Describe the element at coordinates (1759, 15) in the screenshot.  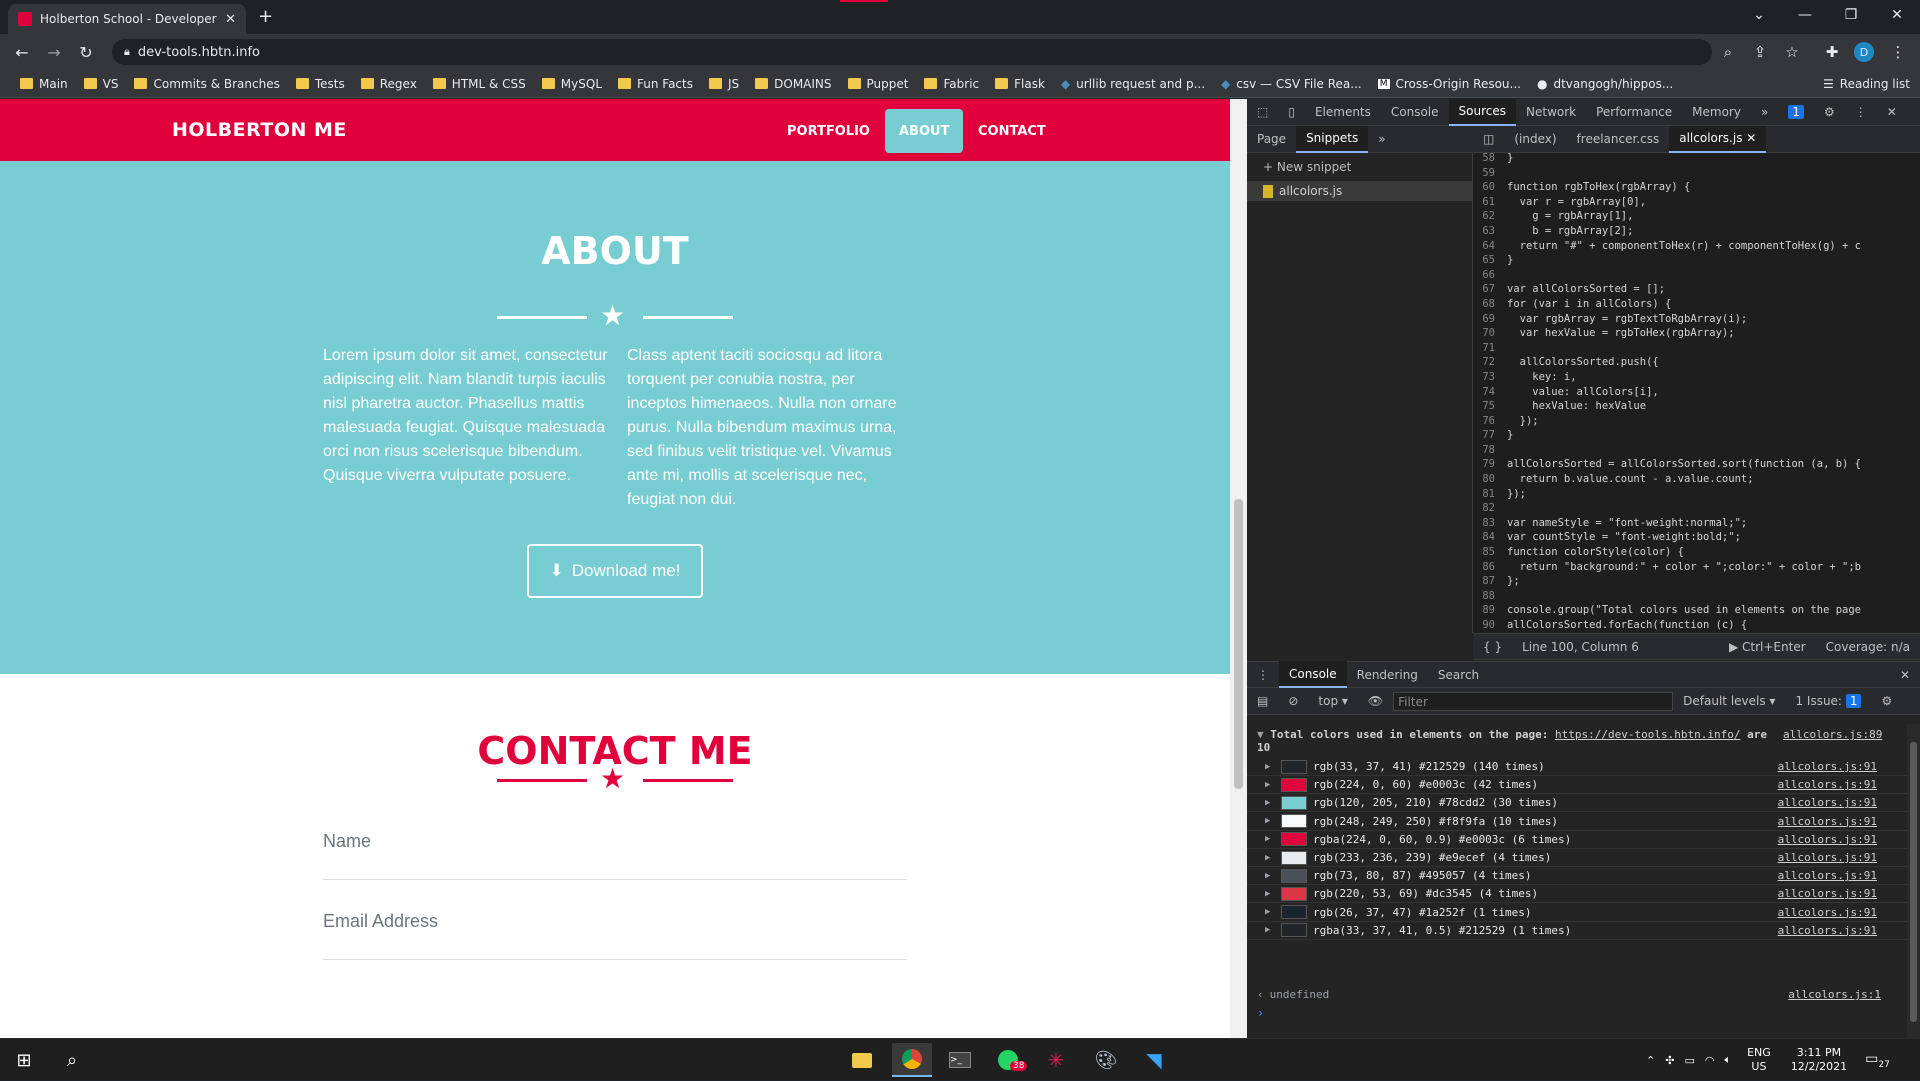
I see `tab-search-icon: ⌄` at that location.